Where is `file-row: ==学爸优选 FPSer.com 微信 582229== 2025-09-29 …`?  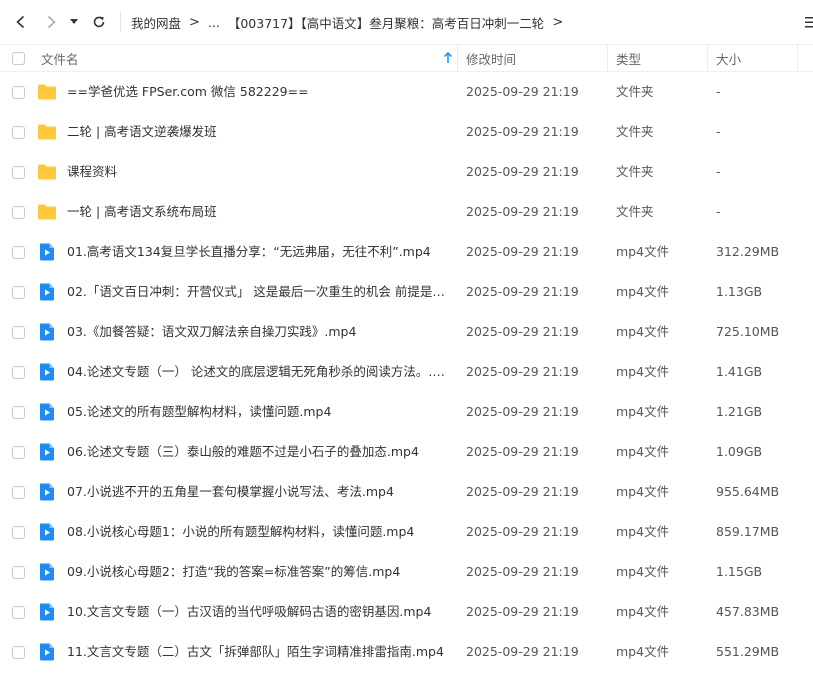 file-row: ==学爸优选 FPSer.com 微信 582229== 2025-09-29 … is located at coordinates (406, 92).